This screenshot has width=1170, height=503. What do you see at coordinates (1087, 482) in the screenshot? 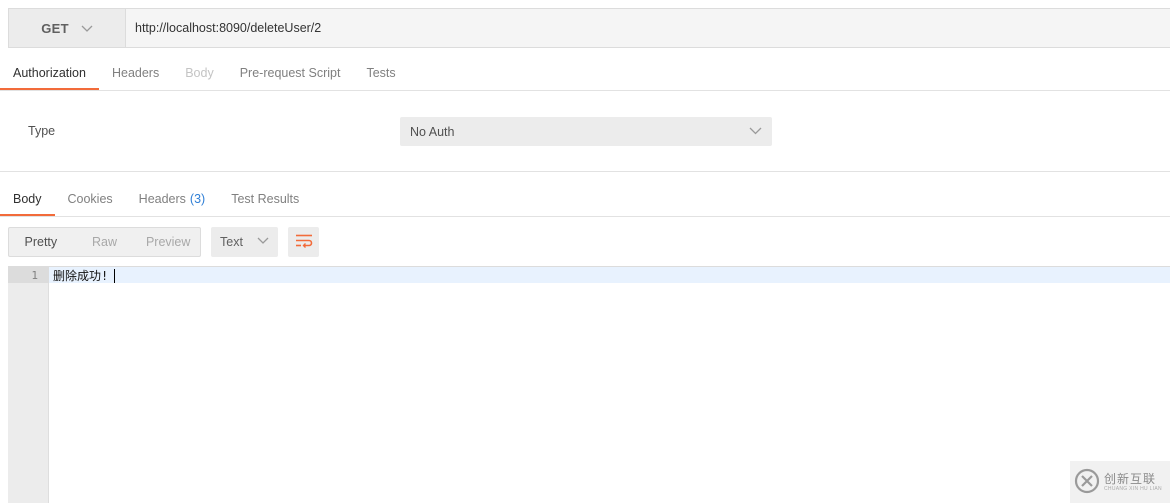
I see `watermark-logo-icon` at bounding box center [1087, 482].